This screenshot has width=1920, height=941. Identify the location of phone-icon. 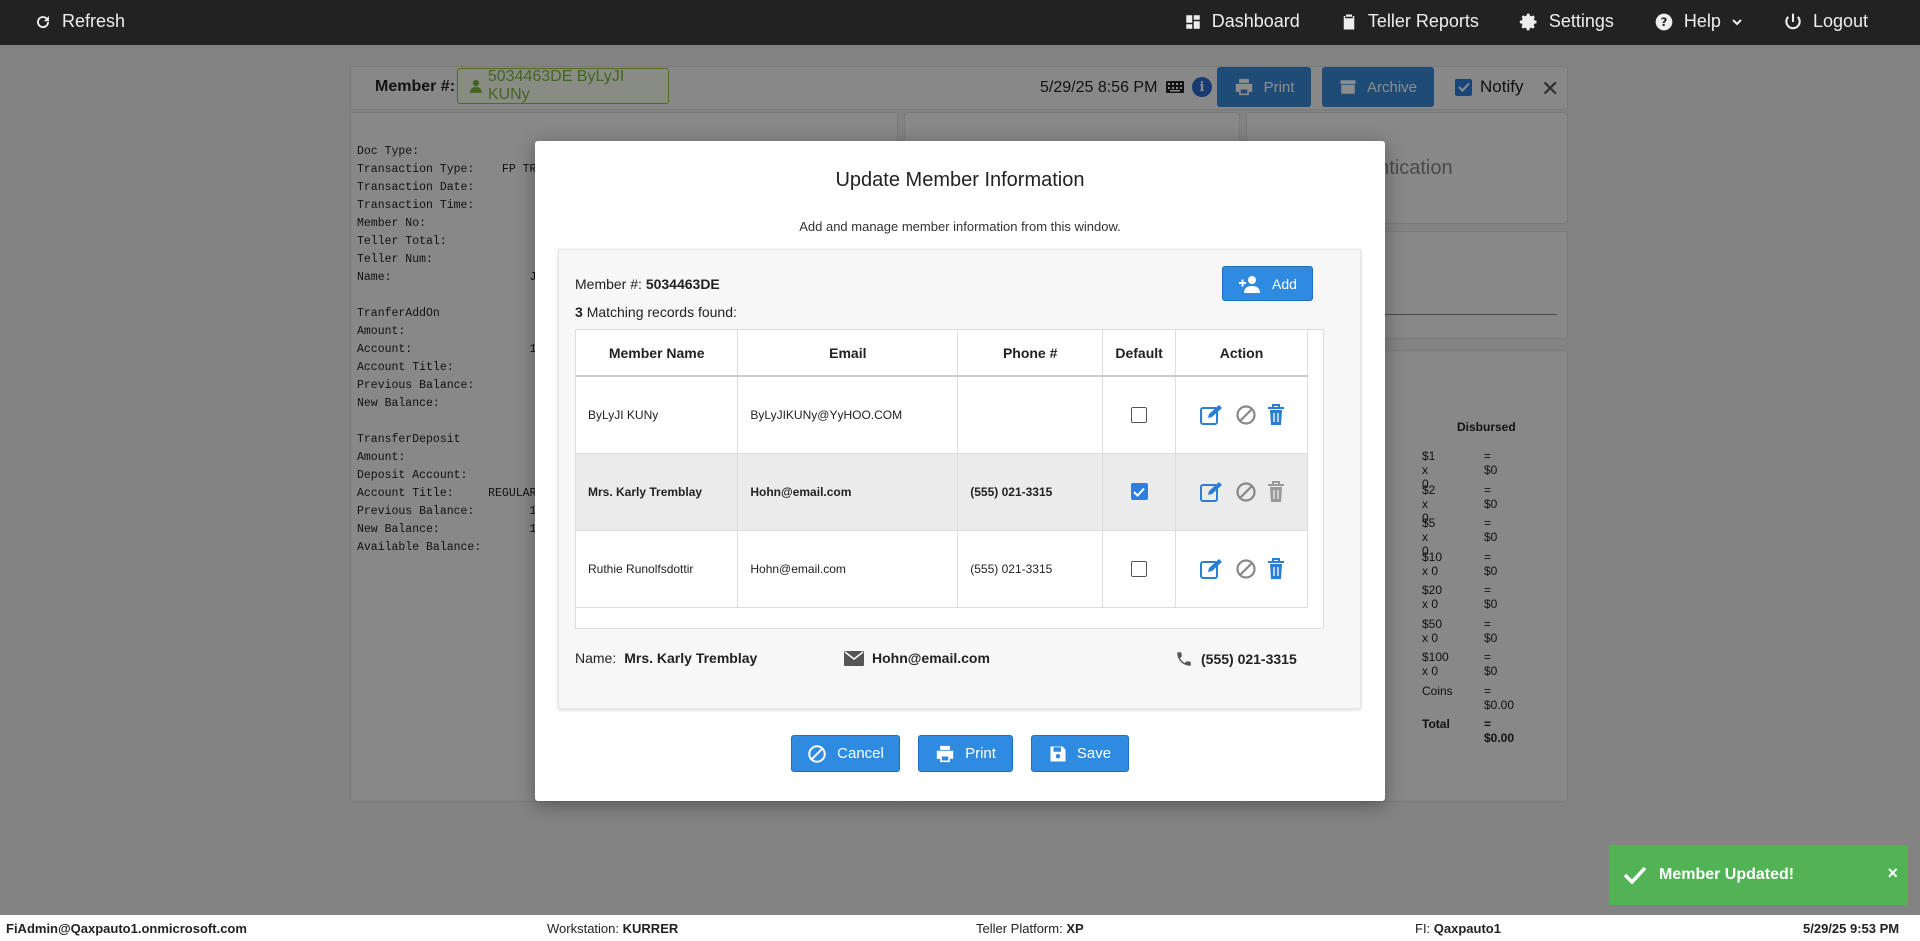
(1184, 659).